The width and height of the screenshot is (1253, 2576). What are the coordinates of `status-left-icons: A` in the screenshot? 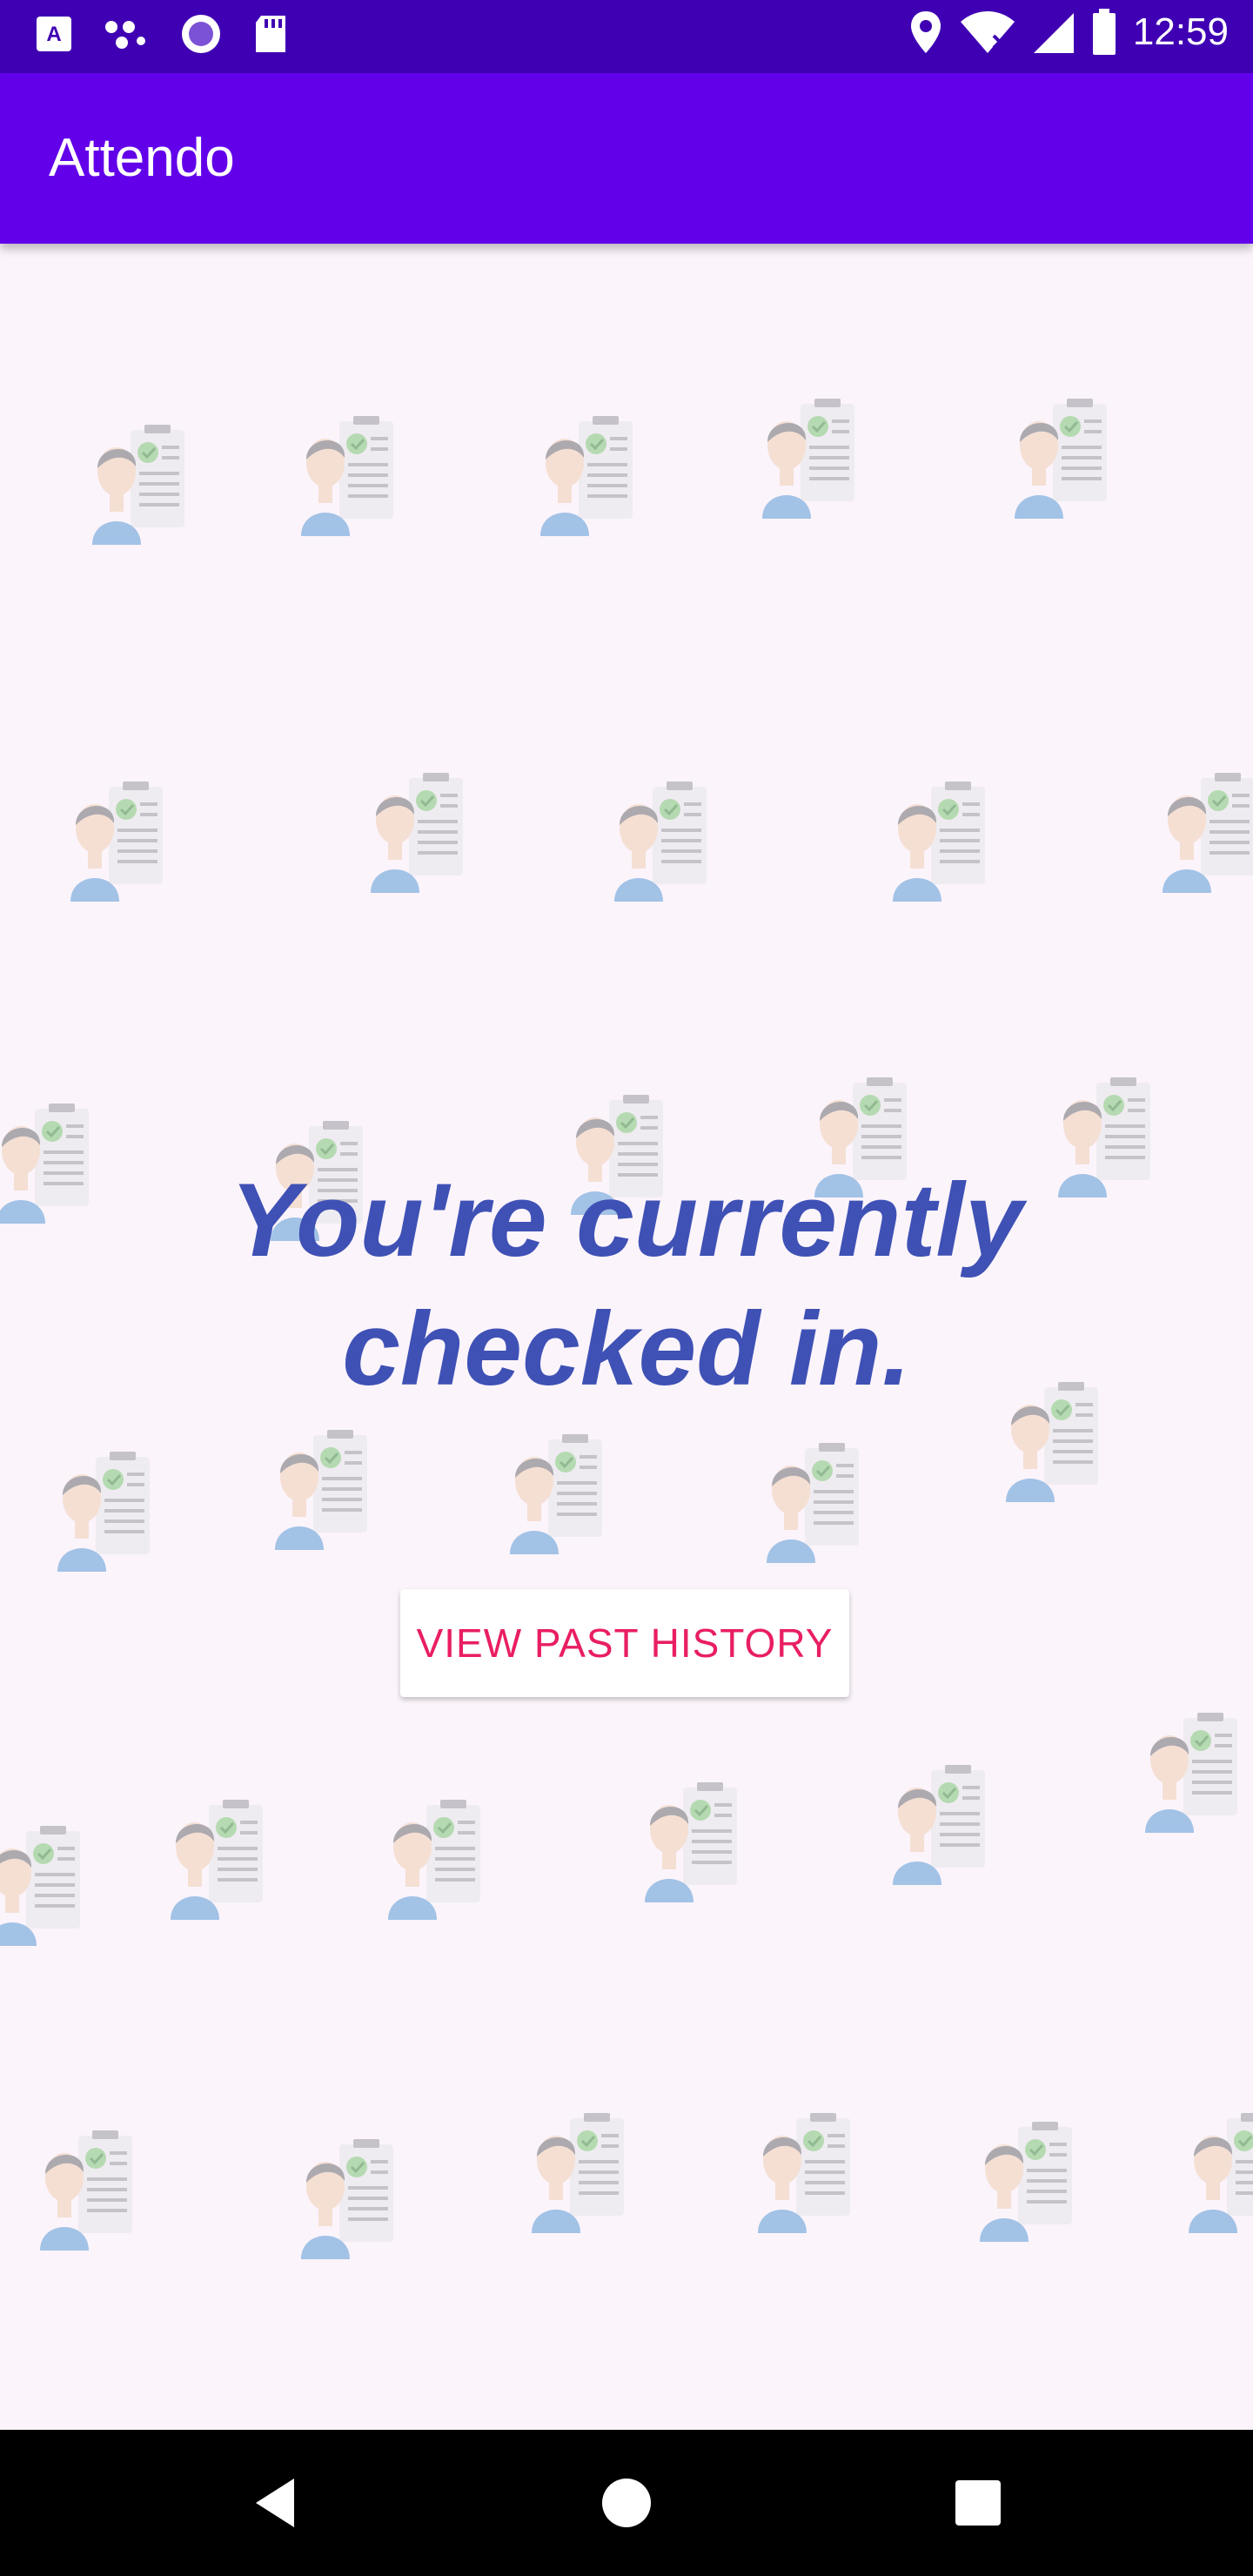 It's located at (162, 34).